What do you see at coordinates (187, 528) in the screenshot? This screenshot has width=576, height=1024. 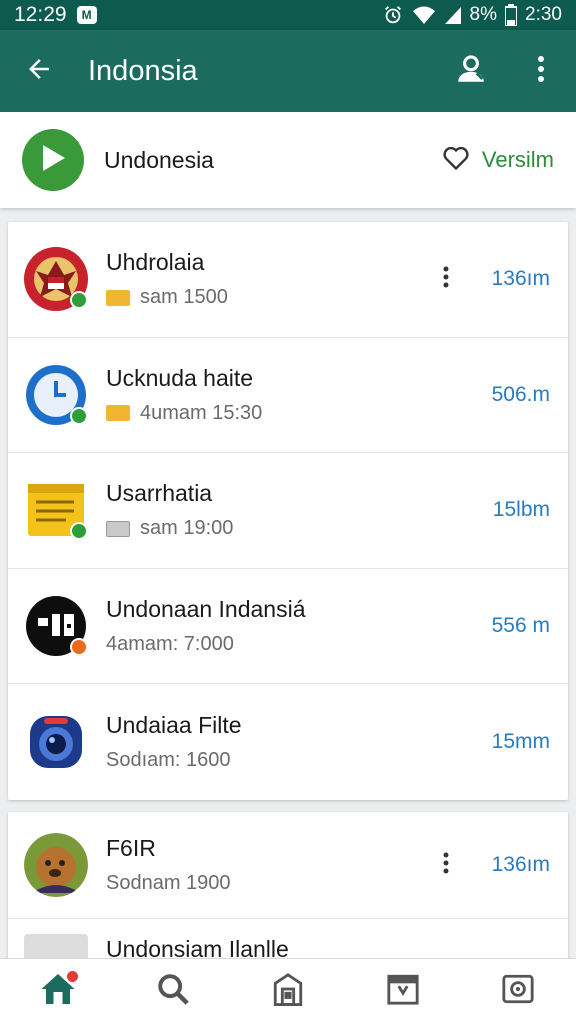 I see `item-subtitle: sam 19:00` at bounding box center [187, 528].